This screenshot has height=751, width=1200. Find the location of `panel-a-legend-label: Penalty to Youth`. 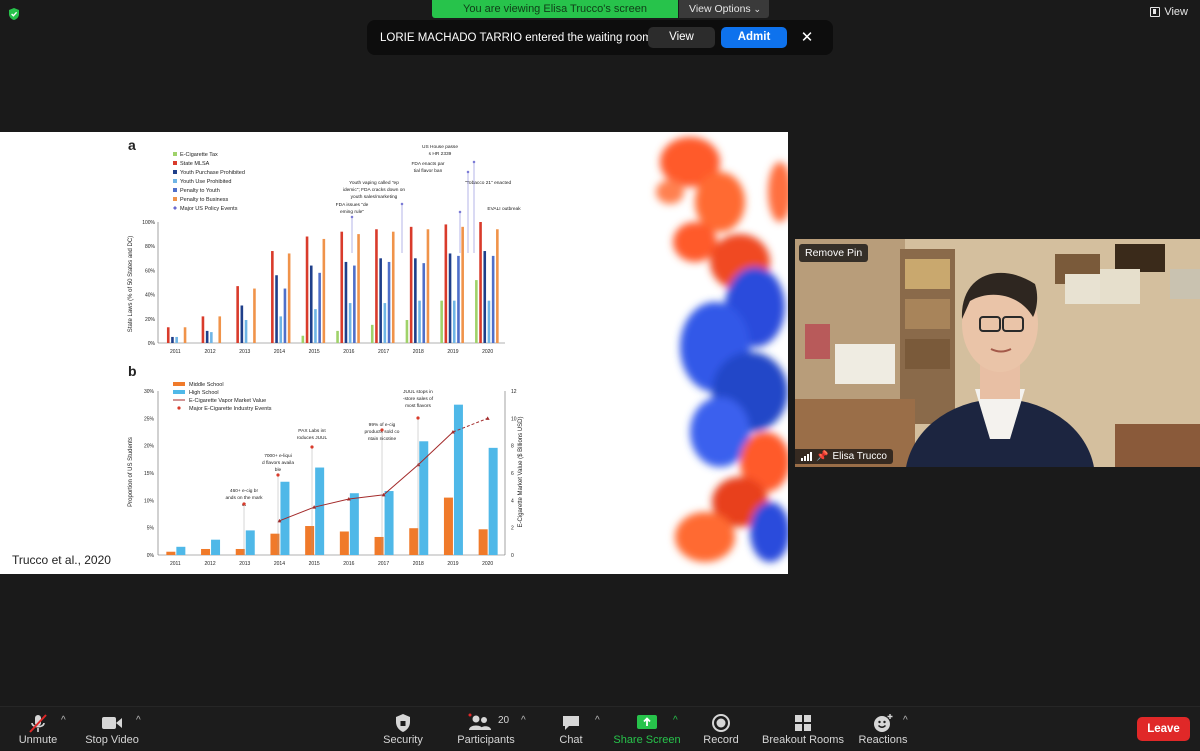

panel-a-legend-label: Penalty to Youth is located at coordinates (200, 191).